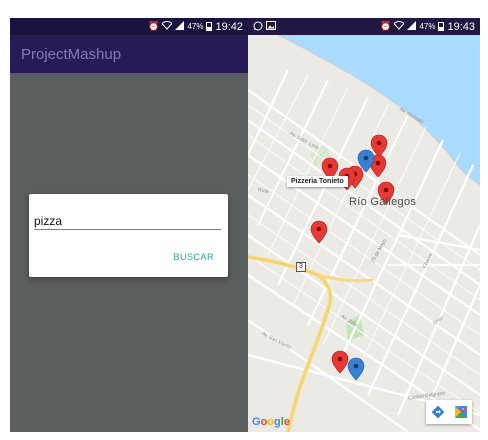 The image size is (488, 440). What do you see at coordinates (128, 235) in the screenshot?
I see `search-dialog: BUSCAR` at bounding box center [128, 235].